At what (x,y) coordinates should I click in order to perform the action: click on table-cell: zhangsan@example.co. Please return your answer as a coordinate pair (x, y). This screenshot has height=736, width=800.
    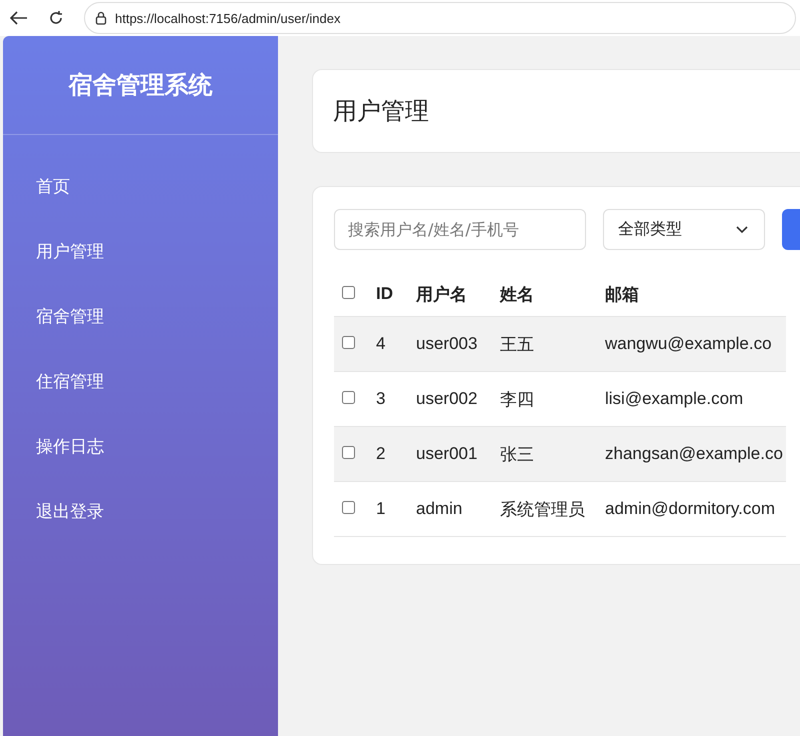
    Looking at the image, I should click on (694, 453).